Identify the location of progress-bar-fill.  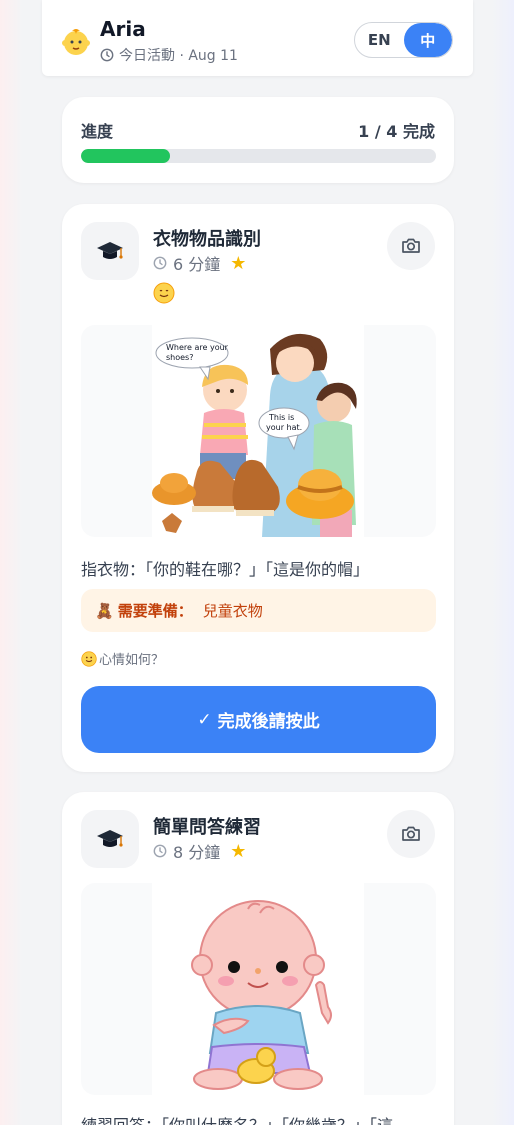
(125, 156).